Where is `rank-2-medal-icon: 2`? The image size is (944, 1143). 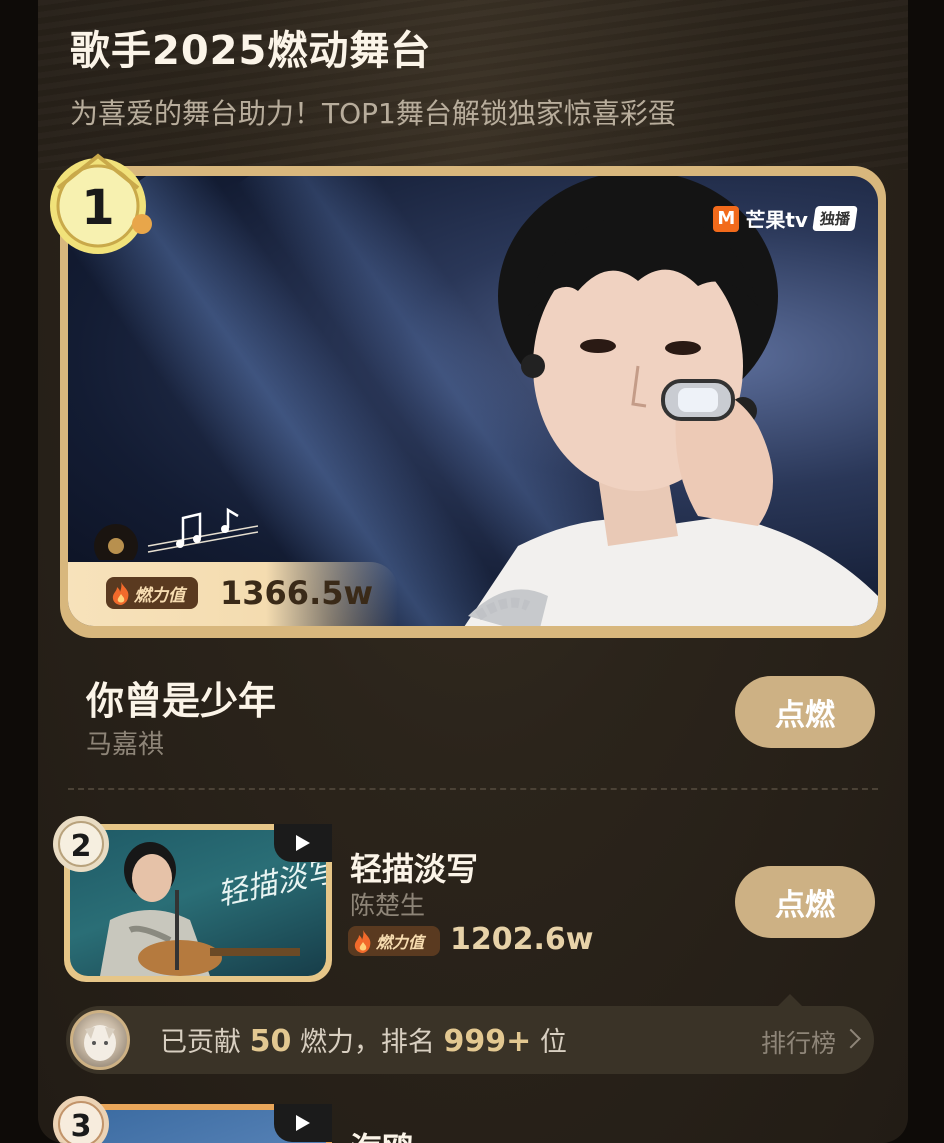
rank-2-medal-icon: 2 is located at coordinates (81, 844).